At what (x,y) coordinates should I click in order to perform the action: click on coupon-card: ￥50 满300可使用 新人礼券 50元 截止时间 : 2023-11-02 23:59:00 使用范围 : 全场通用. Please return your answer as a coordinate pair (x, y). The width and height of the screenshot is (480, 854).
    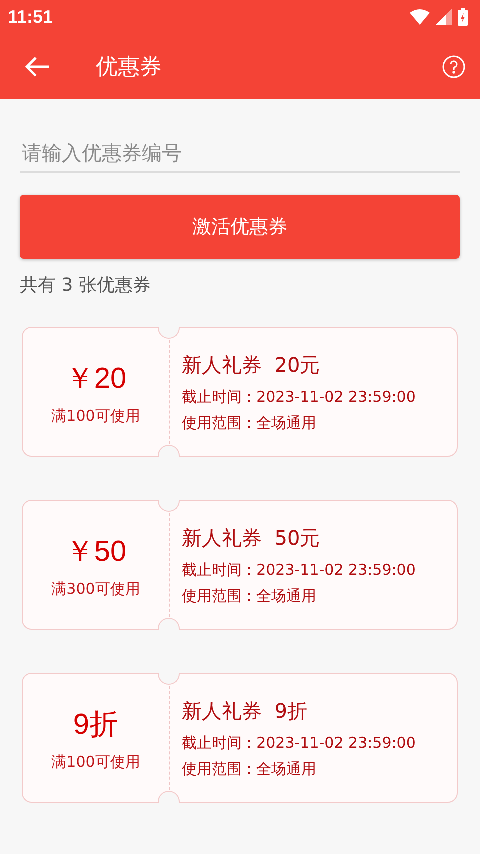
    Looking at the image, I should click on (240, 565).